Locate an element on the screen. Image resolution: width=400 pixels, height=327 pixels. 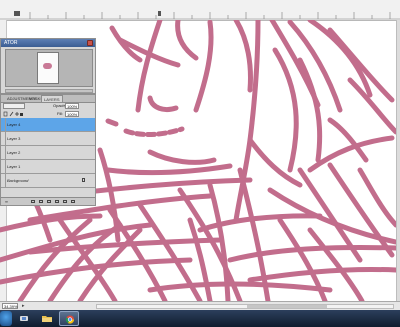
navigator-preview is located at coordinates (49, 68).